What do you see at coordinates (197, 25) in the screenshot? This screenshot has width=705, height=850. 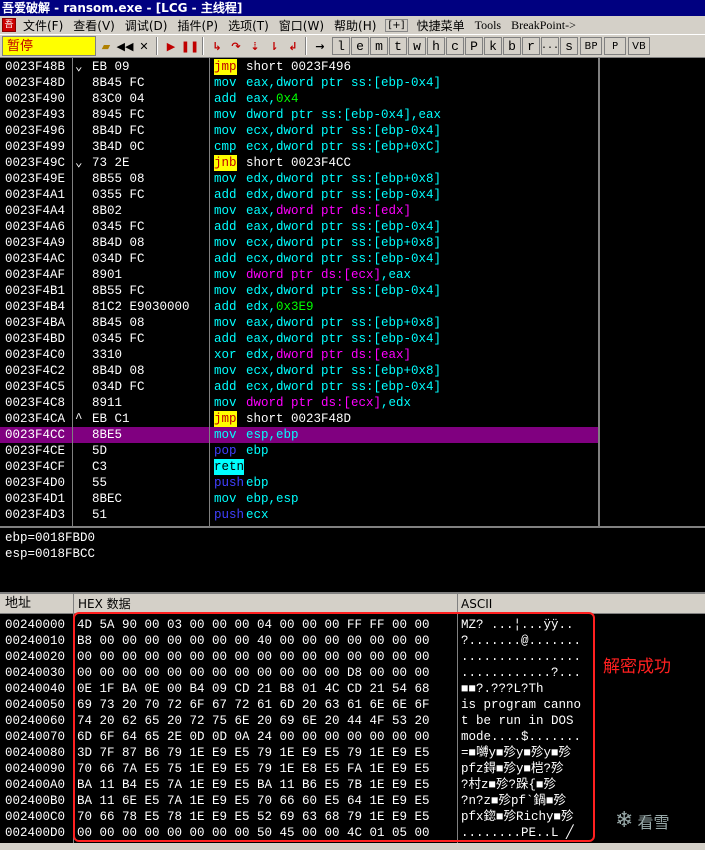 I see `menu-plugins: 插件(P)` at bounding box center [197, 25].